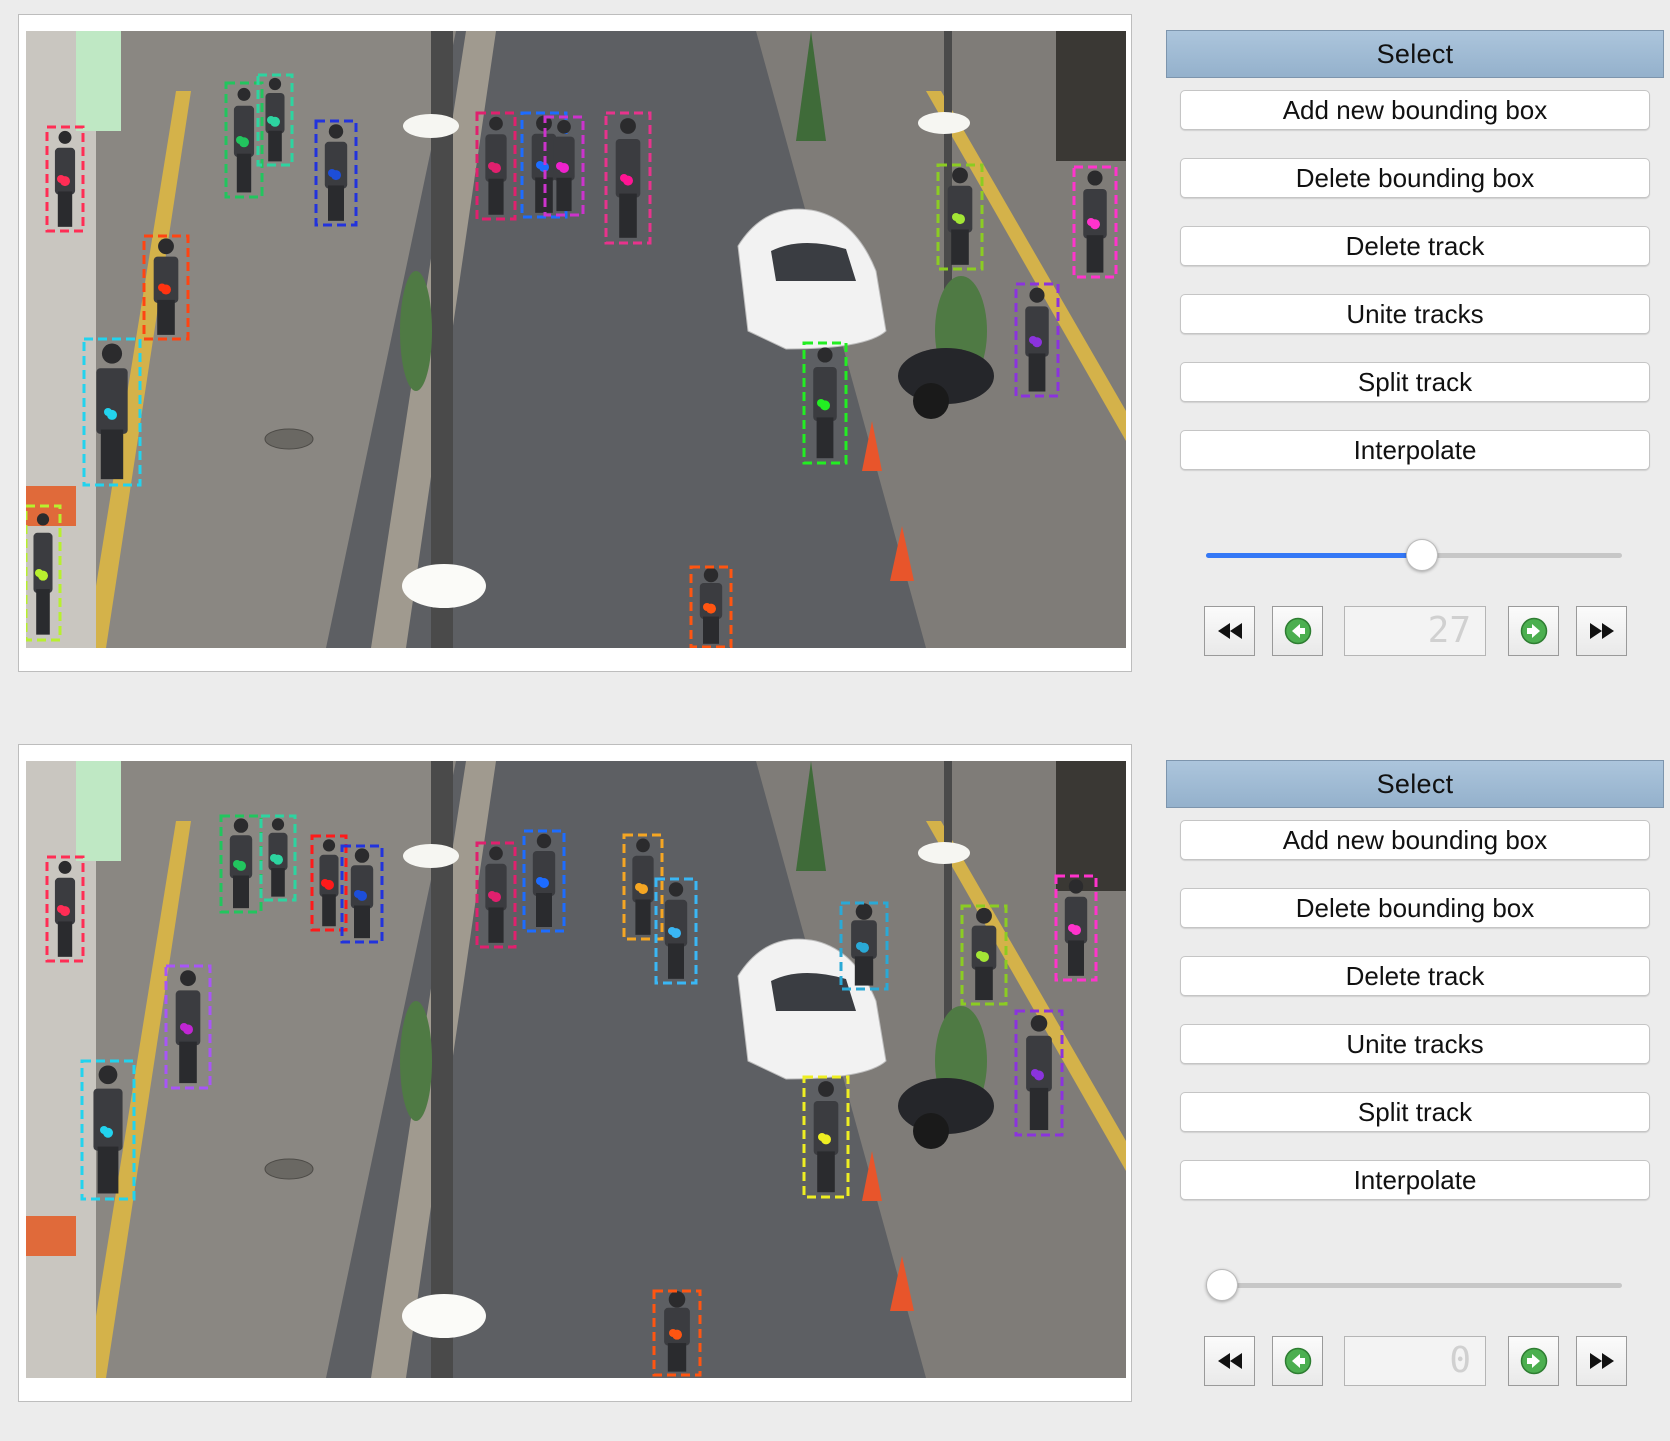  I want to click on orange-mat, so click(51, 1236).